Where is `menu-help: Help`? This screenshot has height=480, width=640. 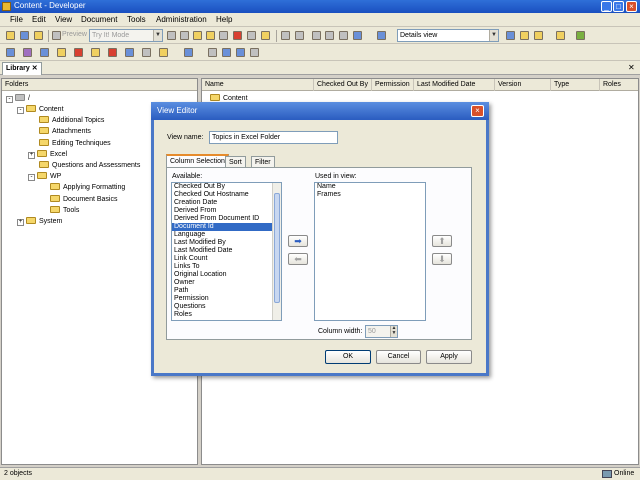
menu-help: Help is located at coordinates (224, 19).